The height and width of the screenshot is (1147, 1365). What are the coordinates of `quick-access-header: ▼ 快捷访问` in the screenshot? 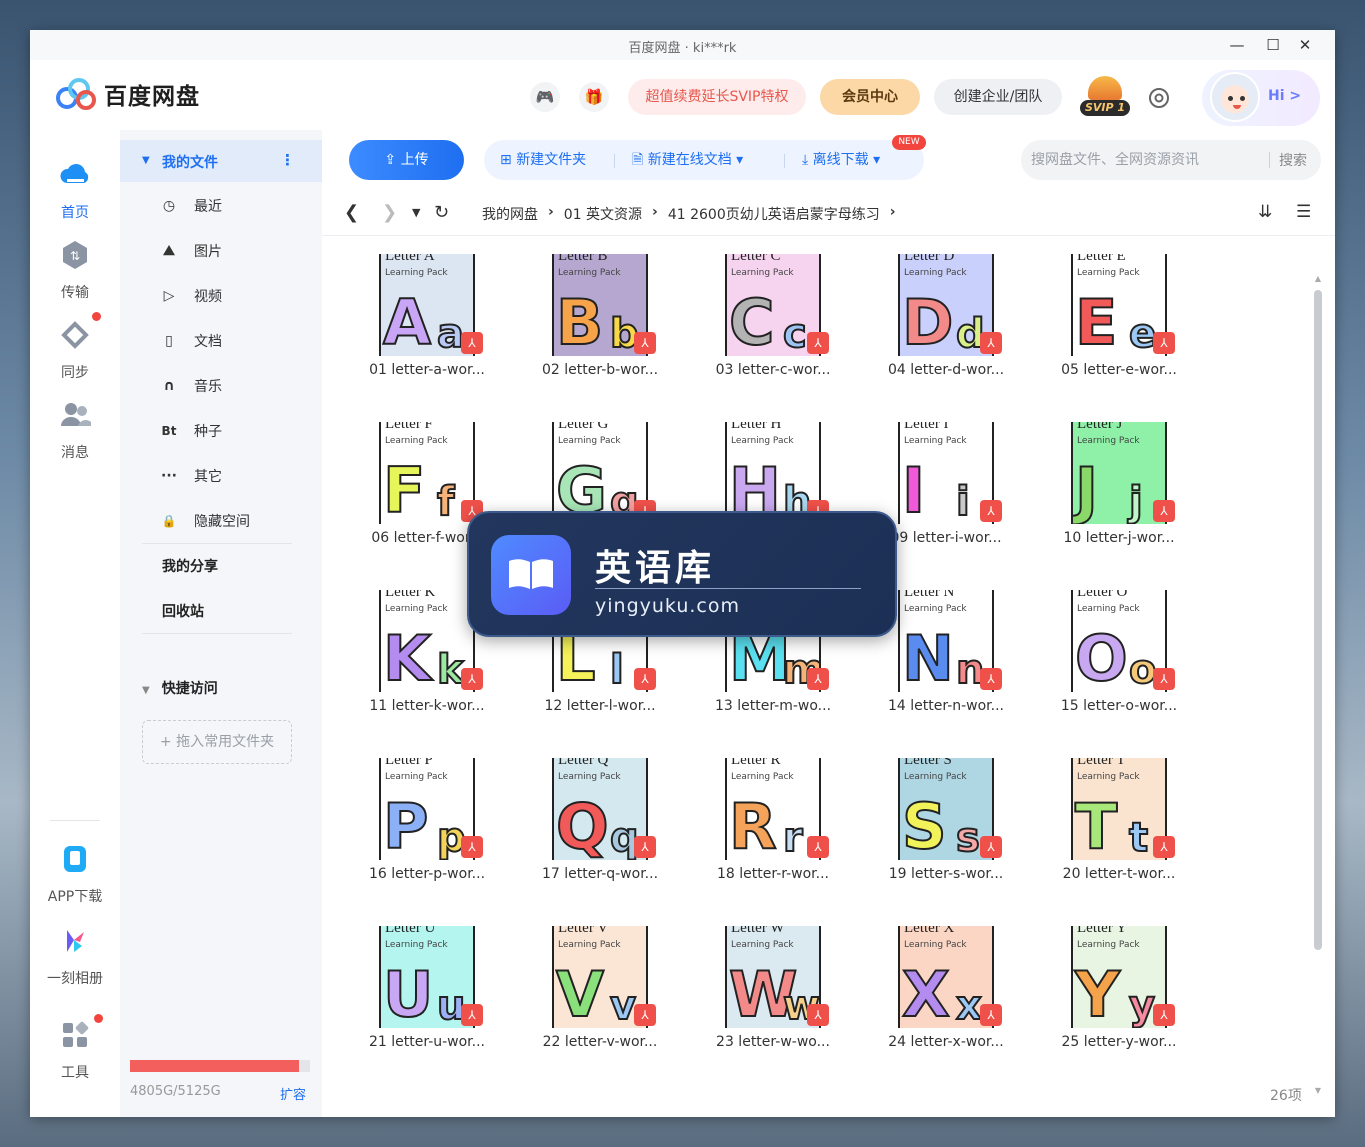 It's located at (180, 688).